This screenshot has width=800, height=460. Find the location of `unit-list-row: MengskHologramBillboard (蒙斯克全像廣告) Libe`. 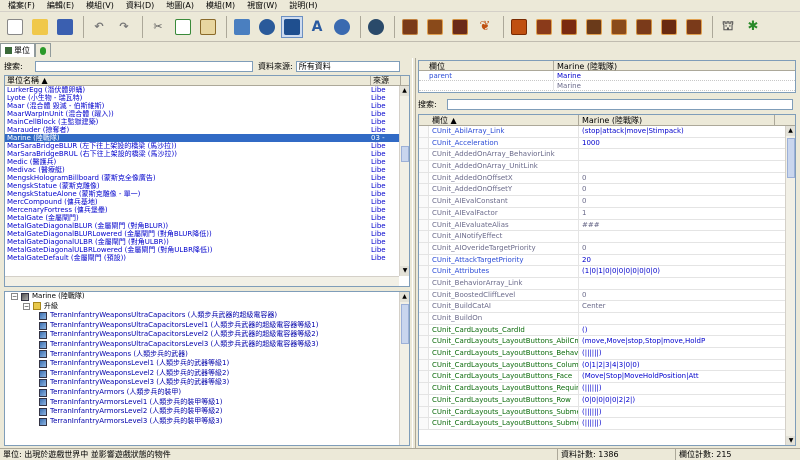

unit-list-row: MengskHologramBillboard (蒙斯克全像廣告) Libe is located at coordinates (207, 178).